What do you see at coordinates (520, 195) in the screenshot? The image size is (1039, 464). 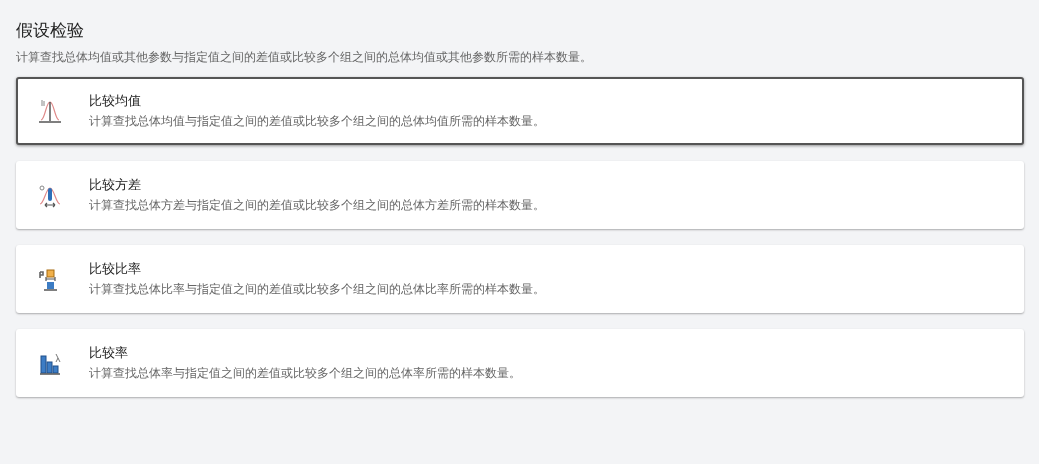 I see `option-card: 比较方差 计算查找总体方差与指定值之间的差值或比较多个组之间的总体方差所需的样本数量。` at bounding box center [520, 195].